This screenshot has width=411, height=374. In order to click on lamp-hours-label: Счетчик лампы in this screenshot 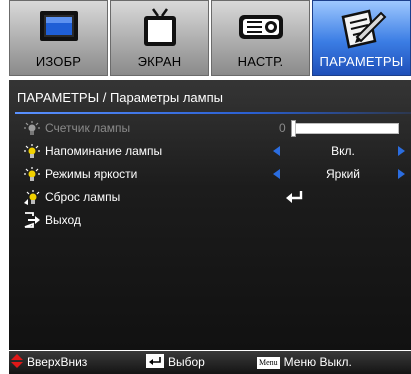, I will do `click(88, 128)`.